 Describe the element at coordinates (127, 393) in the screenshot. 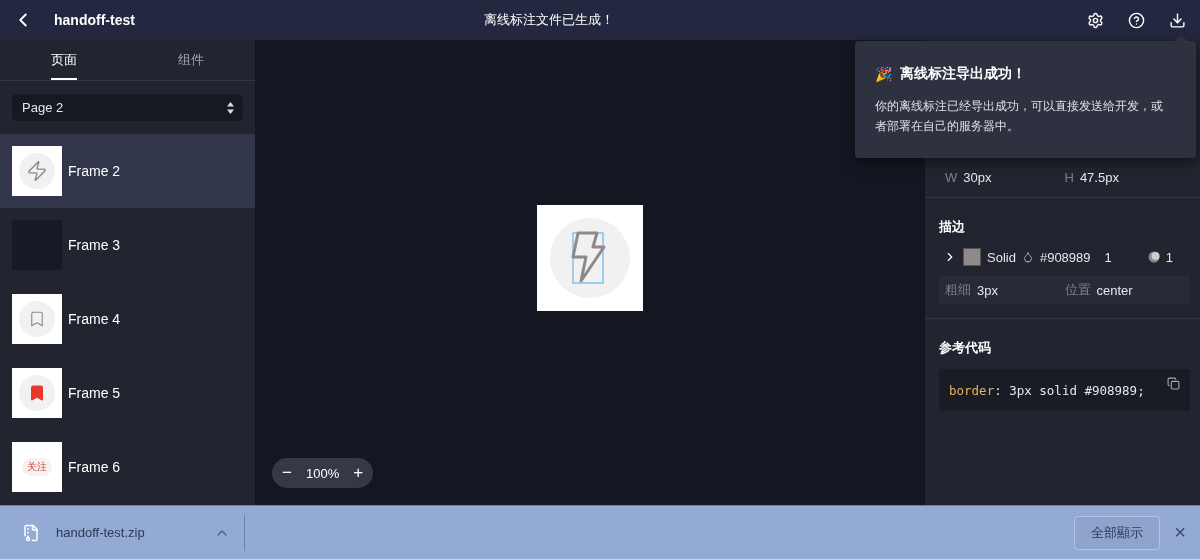

I see `frame-item: Frame 5` at that location.